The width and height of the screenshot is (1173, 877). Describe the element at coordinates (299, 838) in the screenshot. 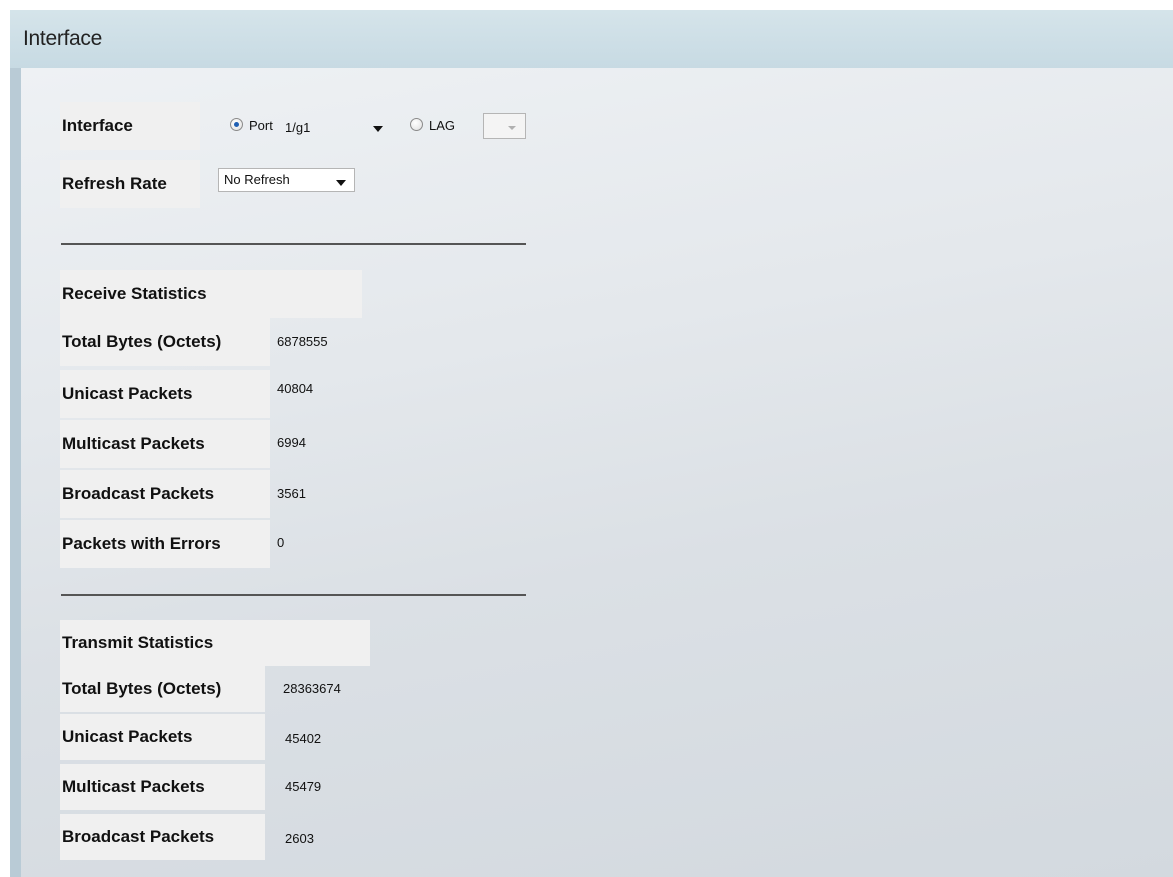

I see `tx-broadcast-value: 2603` at that location.